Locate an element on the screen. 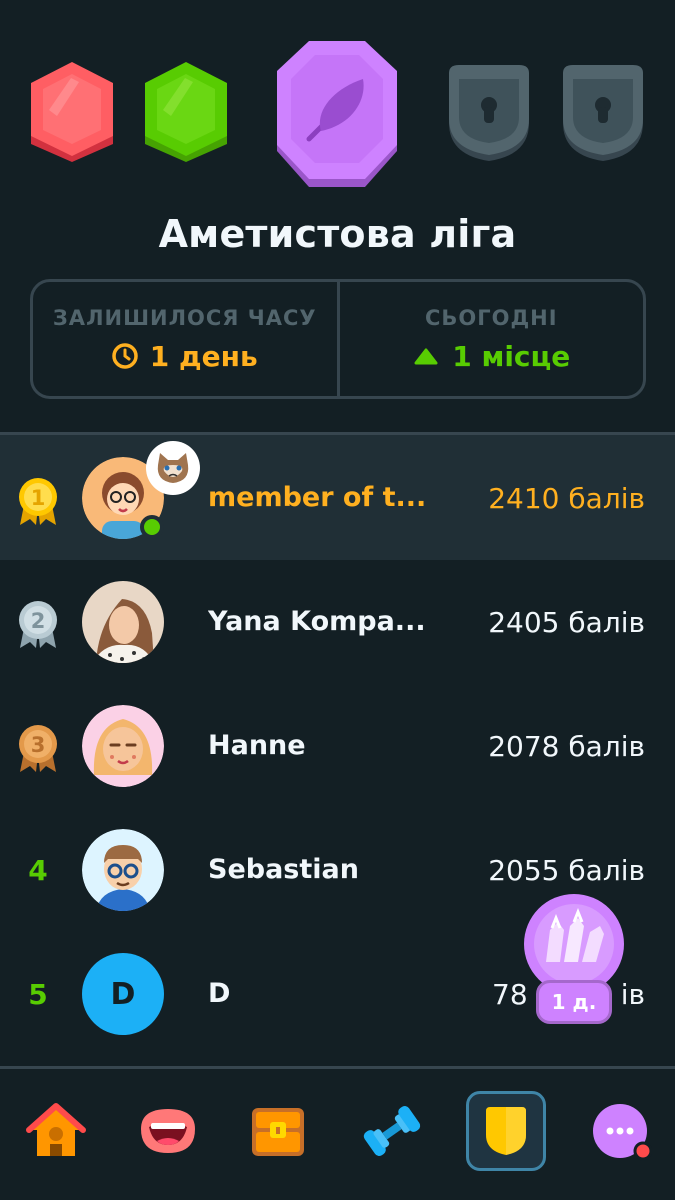 This screenshot has width=675, height=1200. nav-chest is located at coordinates (278, 1131).